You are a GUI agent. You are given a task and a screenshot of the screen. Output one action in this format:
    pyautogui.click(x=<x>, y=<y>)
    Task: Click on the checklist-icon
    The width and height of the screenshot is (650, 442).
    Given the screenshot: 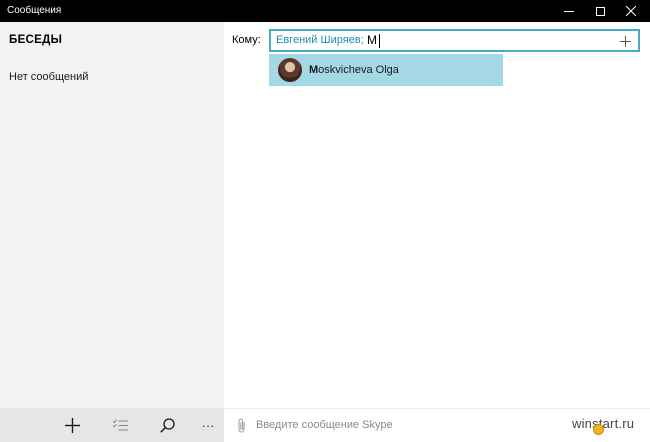 What is the action you would take?
    pyautogui.click(x=120, y=425)
    